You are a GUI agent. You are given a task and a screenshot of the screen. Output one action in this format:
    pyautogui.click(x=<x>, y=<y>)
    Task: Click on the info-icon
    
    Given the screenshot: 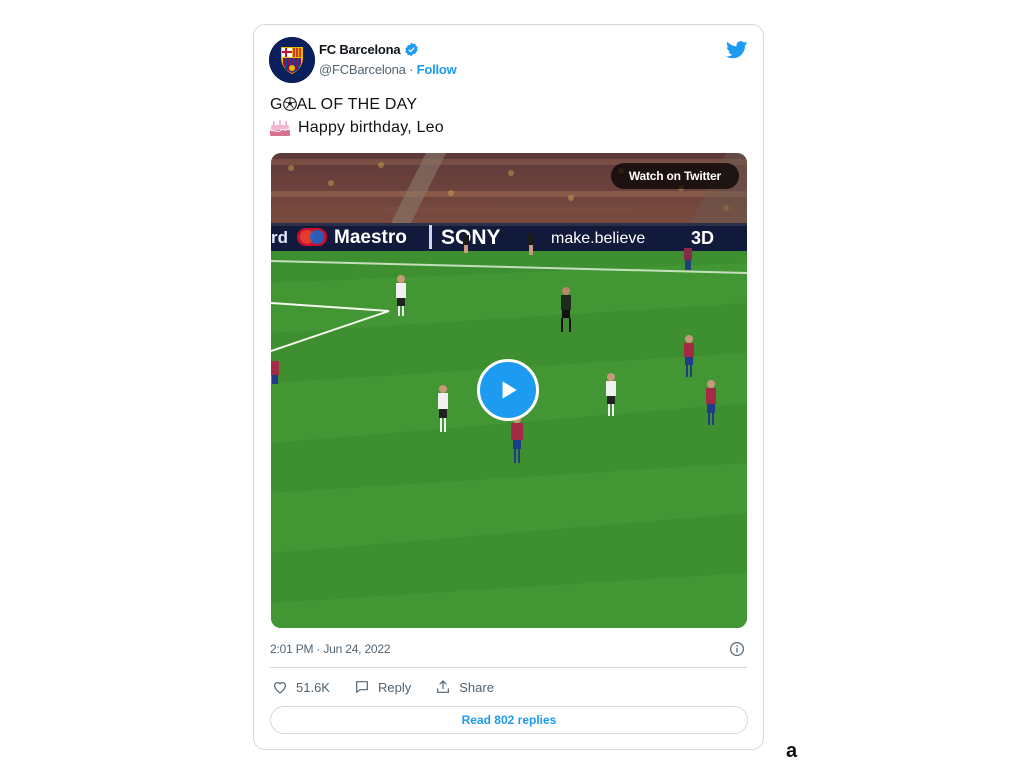 What is the action you would take?
    pyautogui.click(x=737, y=649)
    